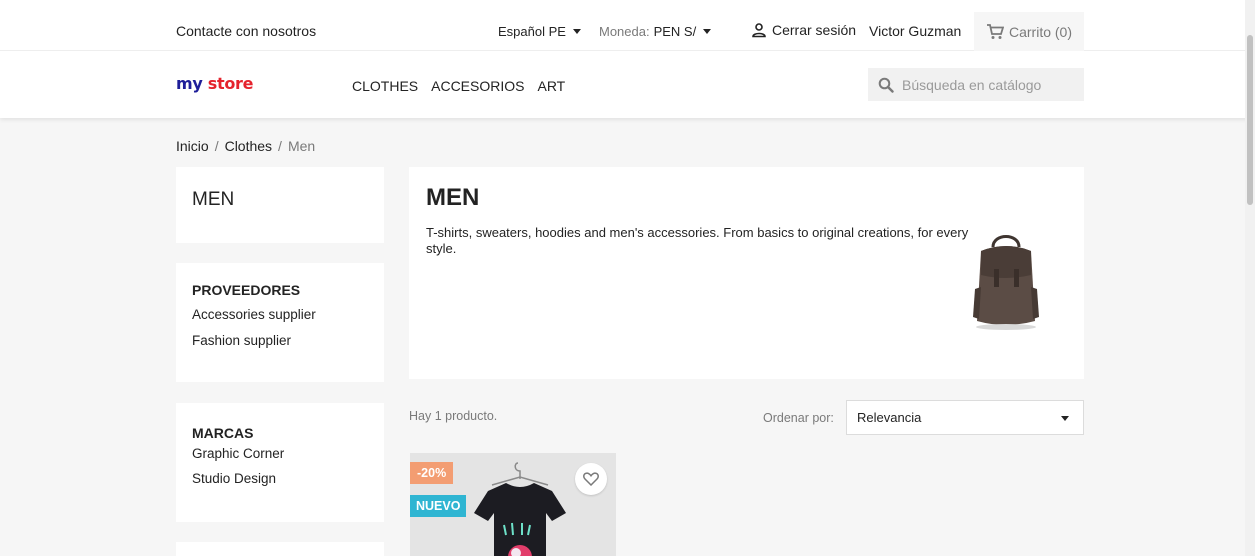  Describe the element at coordinates (798, 418) in the screenshot. I see `sort-label: Ordenar por:` at that location.